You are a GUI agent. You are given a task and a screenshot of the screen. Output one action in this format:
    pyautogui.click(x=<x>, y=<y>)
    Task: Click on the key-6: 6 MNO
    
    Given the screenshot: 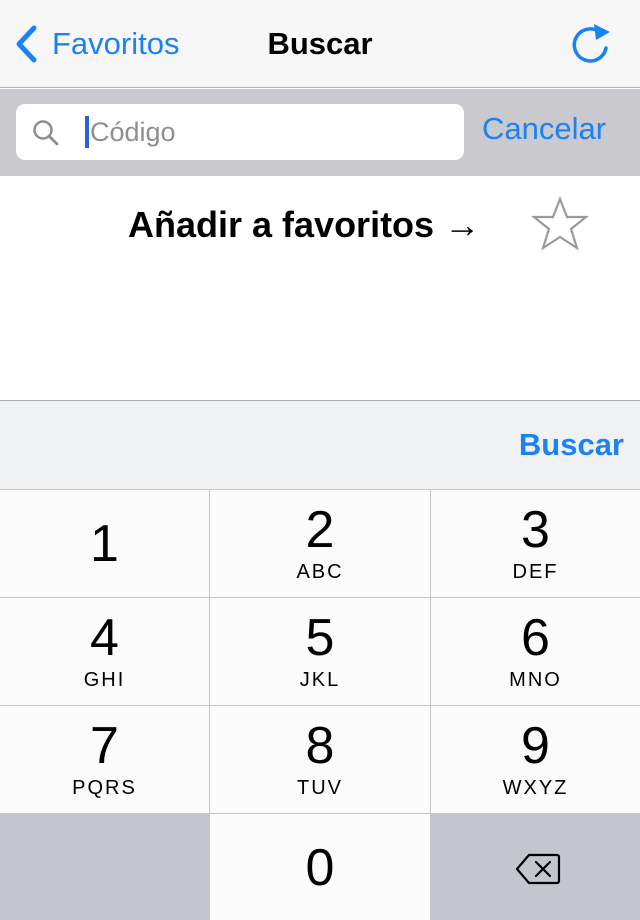 What is the action you would take?
    pyautogui.click(x=535, y=652)
    